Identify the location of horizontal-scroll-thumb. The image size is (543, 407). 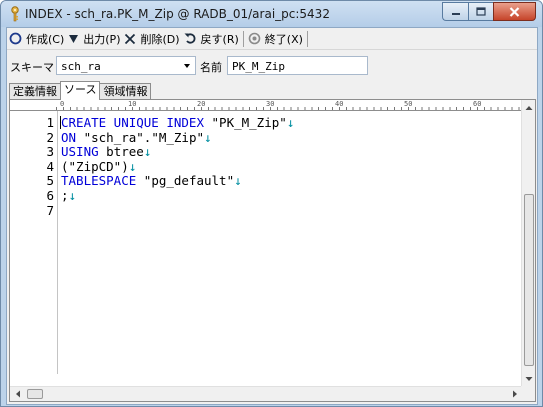
(35, 394).